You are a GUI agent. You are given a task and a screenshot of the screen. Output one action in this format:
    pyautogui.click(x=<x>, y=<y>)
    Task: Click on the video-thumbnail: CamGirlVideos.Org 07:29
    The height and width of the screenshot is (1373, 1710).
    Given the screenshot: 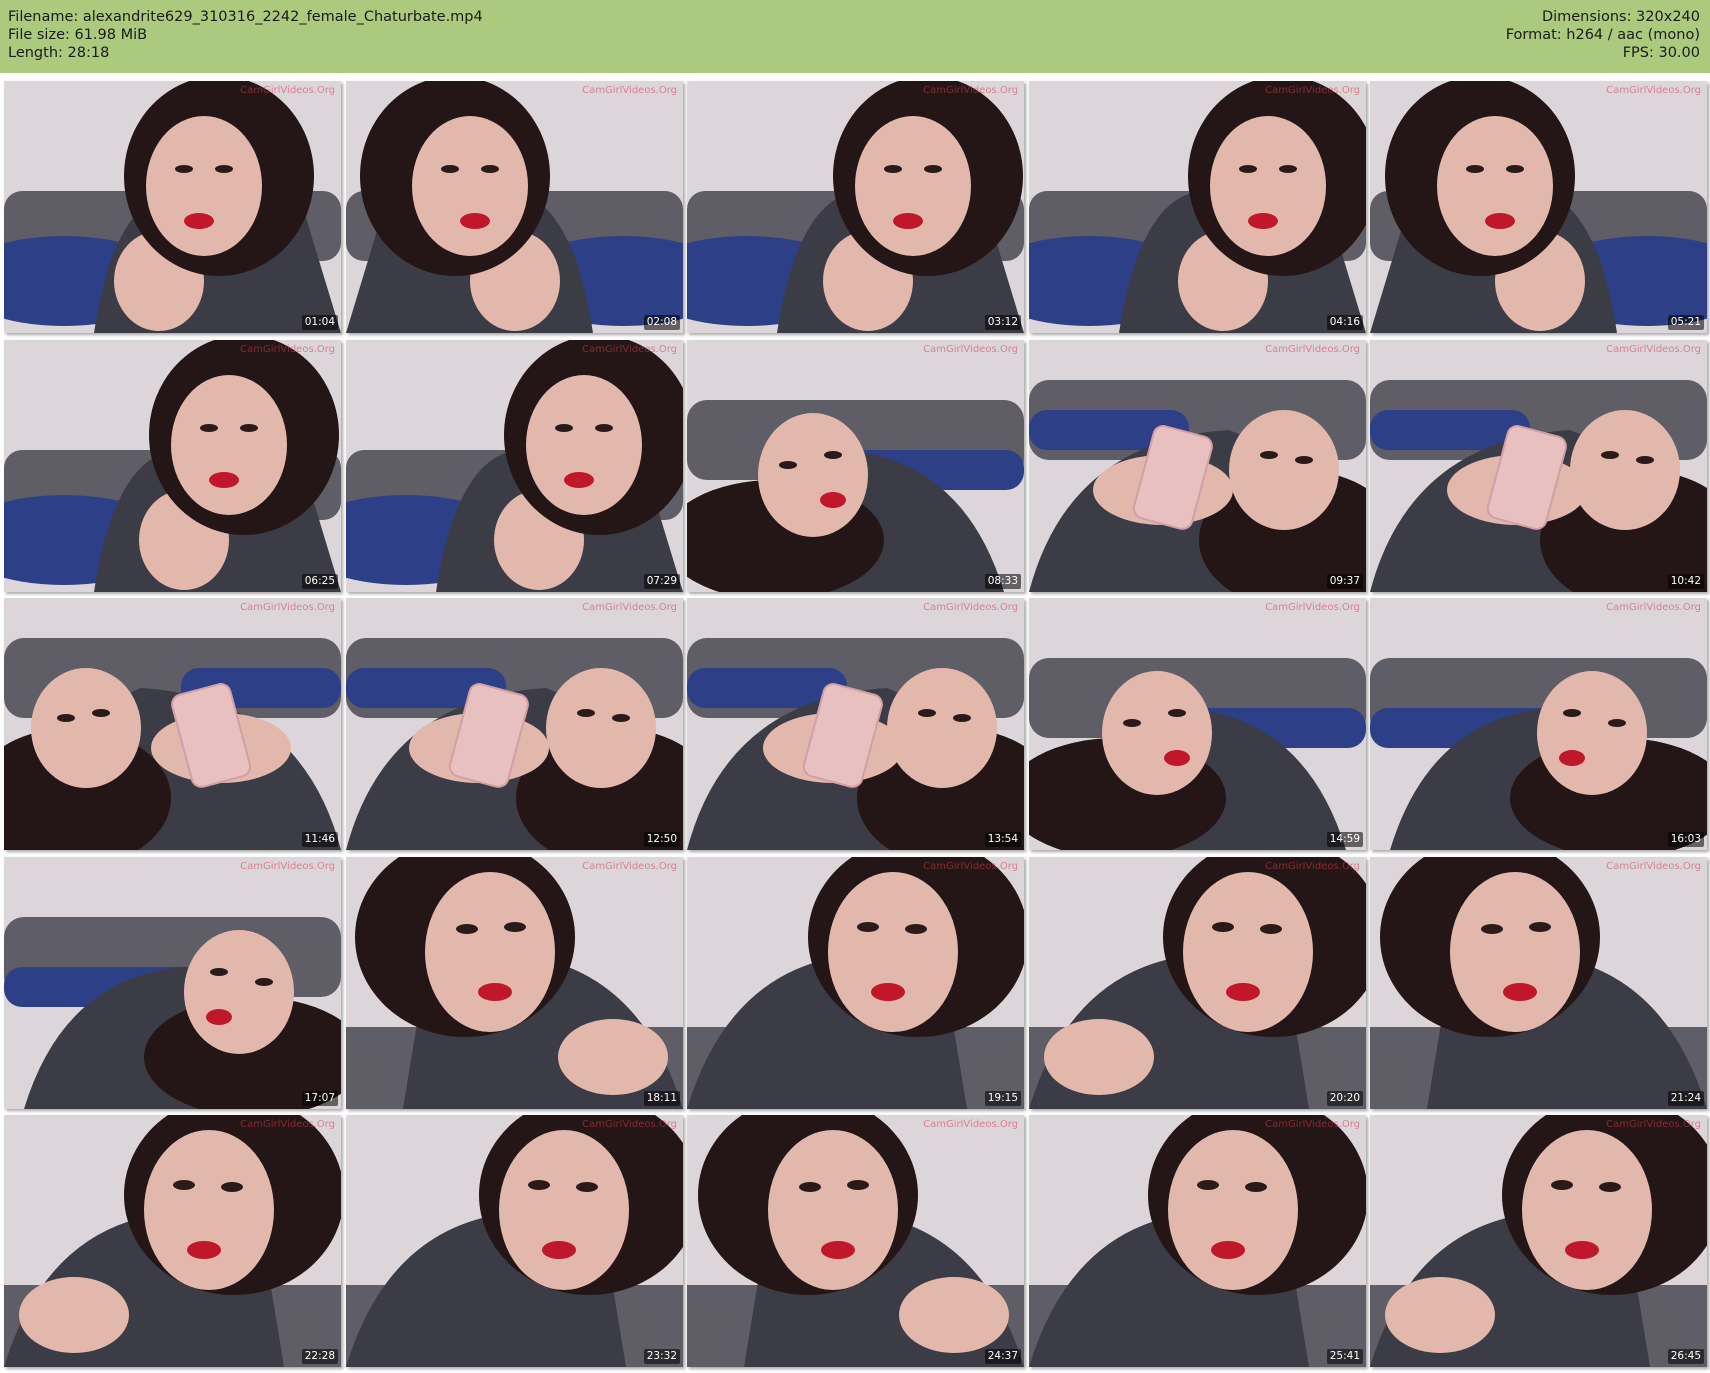 What is the action you would take?
    pyautogui.click(x=514, y=466)
    